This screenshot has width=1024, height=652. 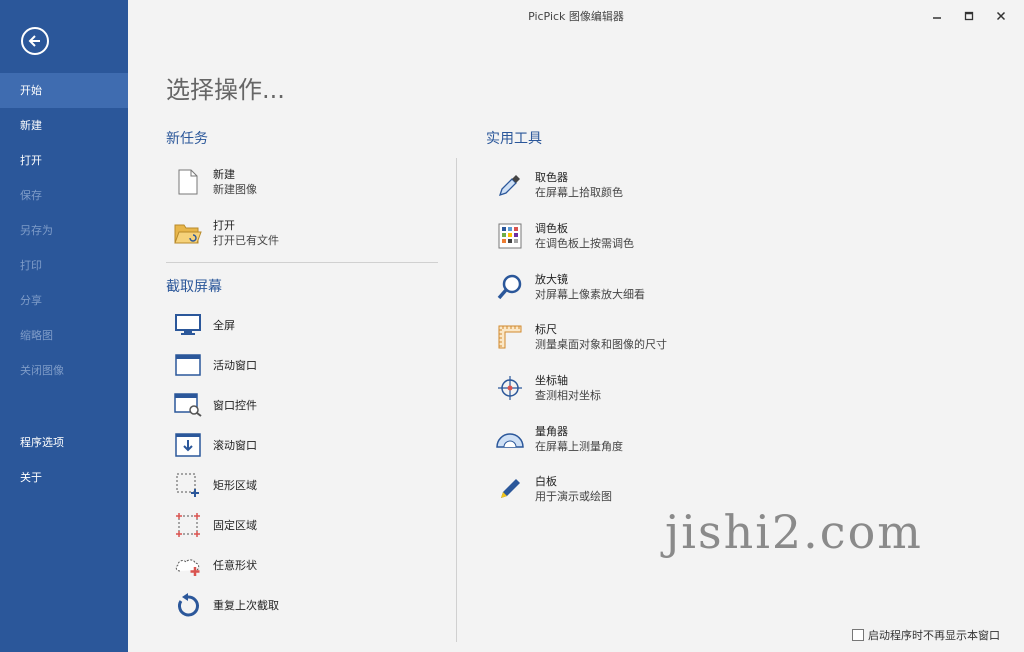 What do you see at coordinates (510, 185) in the screenshot?
I see `eyedropper-icon` at bounding box center [510, 185].